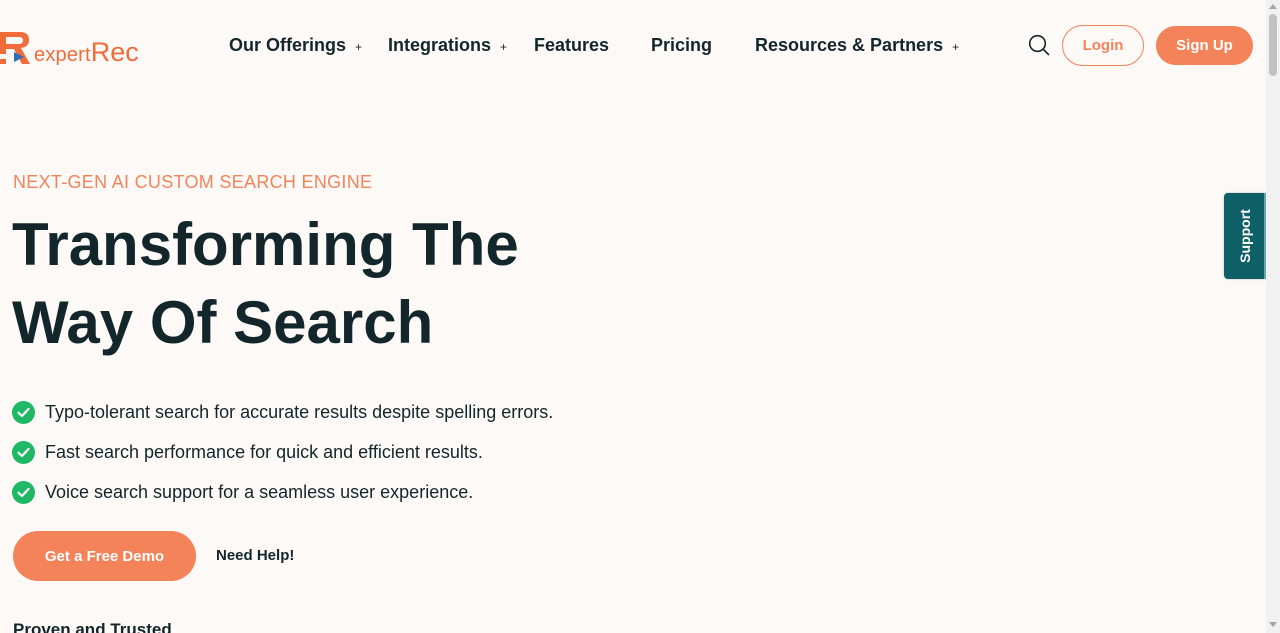  I want to click on scrollbar-thumb, so click(1273, 45).